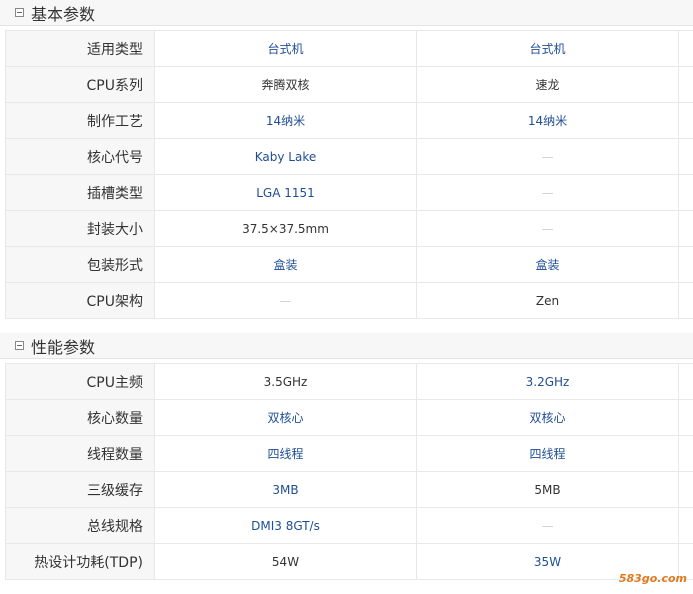 The width and height of the screenshot is (693, 594). What do you see at coordinates (80, 453) in the screenshot?
I see `row-label: 线程数量` at bounding box center [80, 453].